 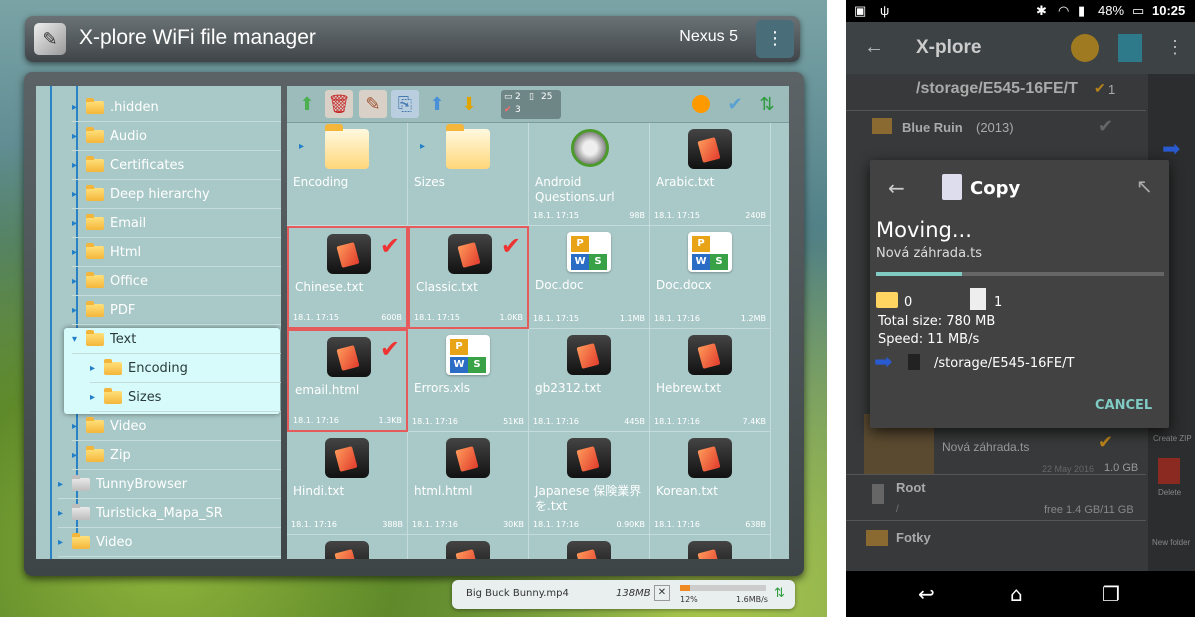 I want to click on copy-button: ⎘, so click(x=405, y=104).